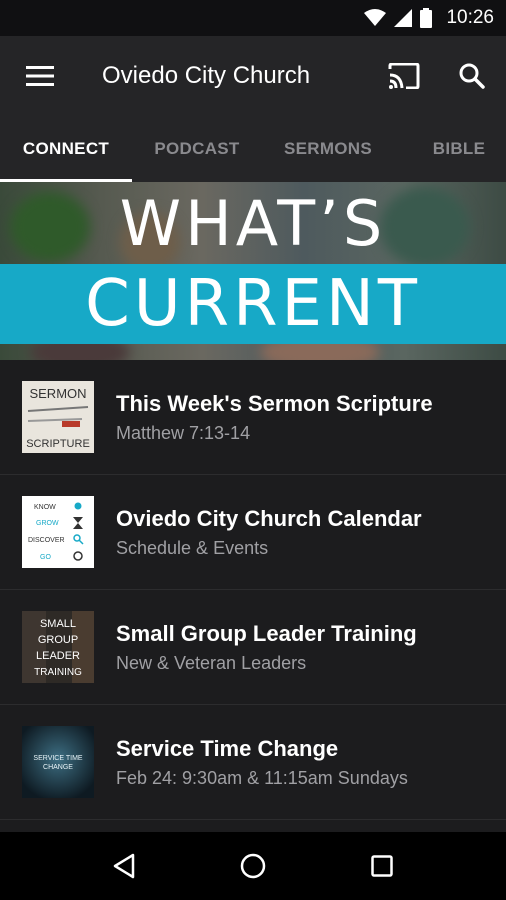 The height and width of the screenshot is (900, 506). What do you see at coordinates (253, 304) in the screenshot?
I see `banner-heading-2: CURRENT` at bounding box center [253, 304].